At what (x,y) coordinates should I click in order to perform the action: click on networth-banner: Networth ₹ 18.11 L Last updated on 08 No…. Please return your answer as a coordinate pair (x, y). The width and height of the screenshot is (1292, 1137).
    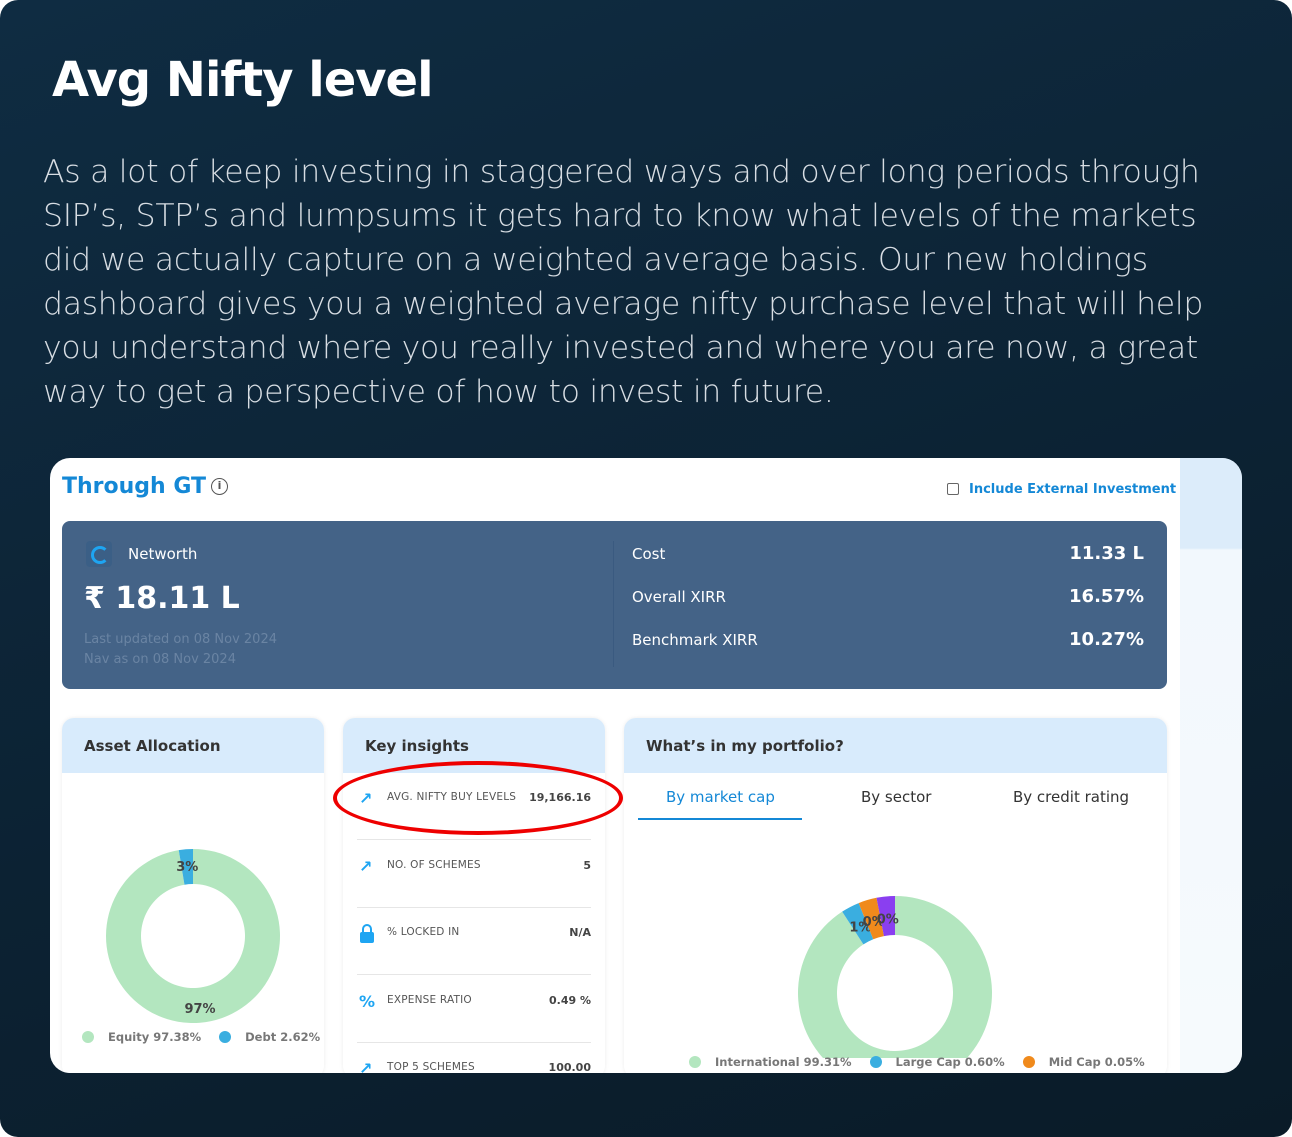
    Looking at the image, I should click on (614, 605).